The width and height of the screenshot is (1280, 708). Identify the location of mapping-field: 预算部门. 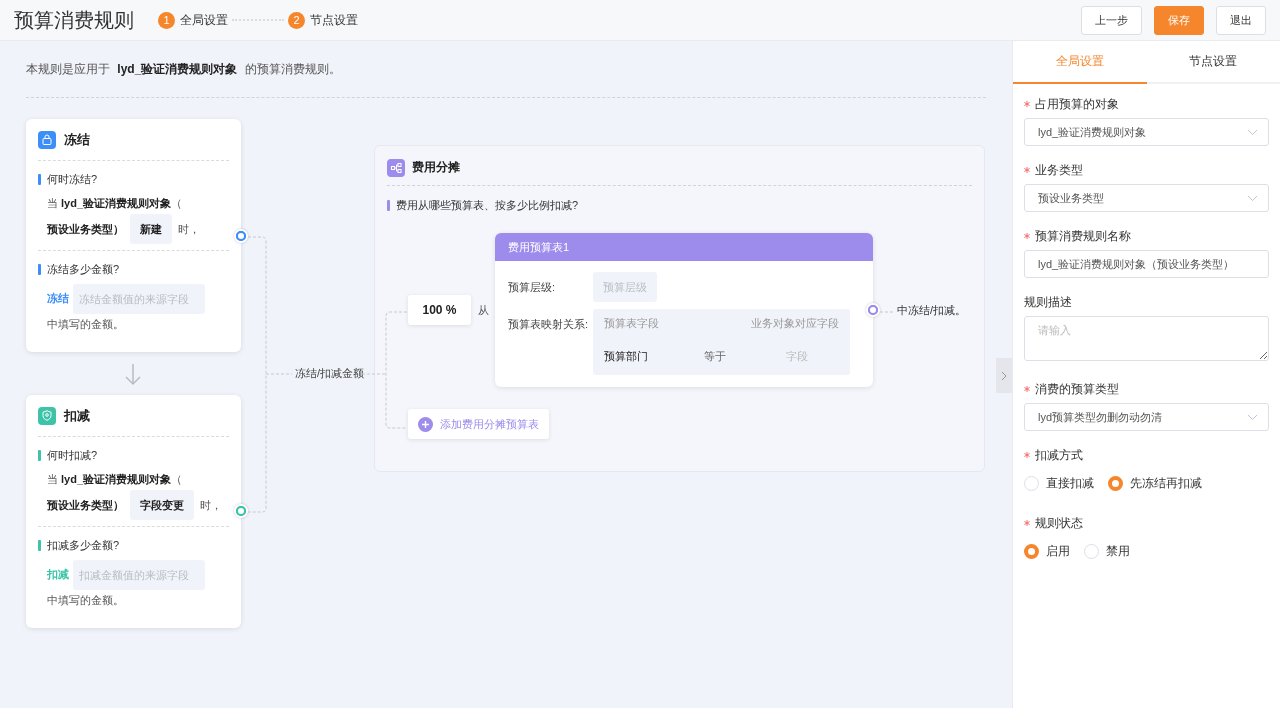
(654, 358).